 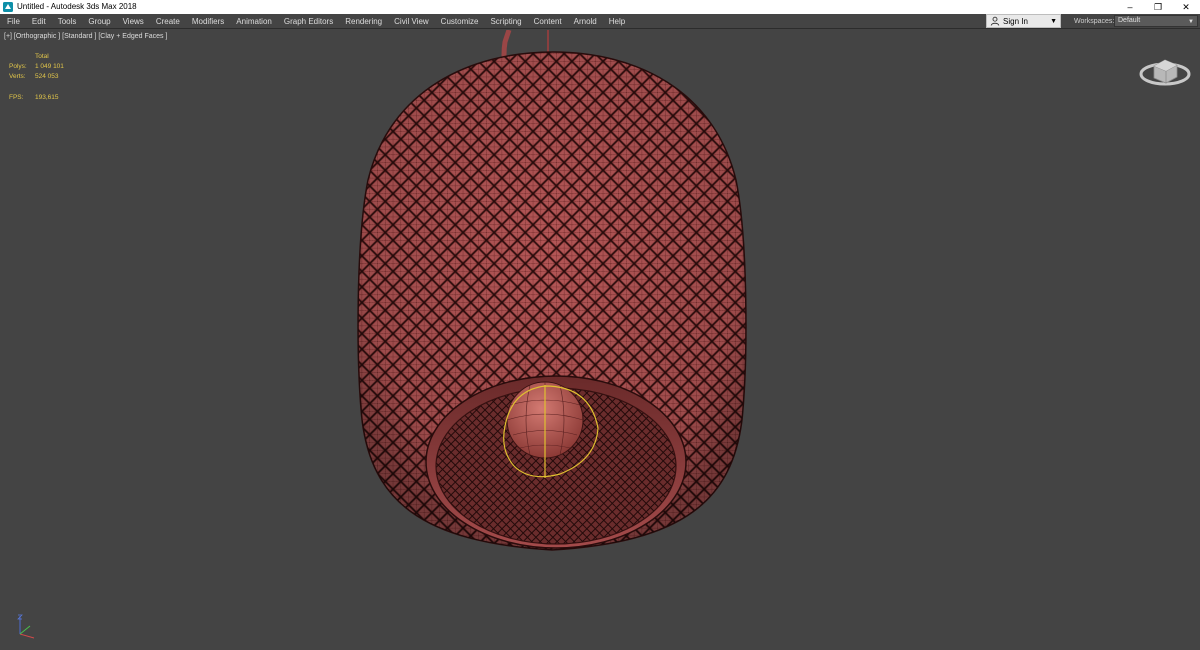 What do you see at coordinates (39, 21) in the screenshot?
I see `menu-edit: Edit` at bounding box center [39, 21].